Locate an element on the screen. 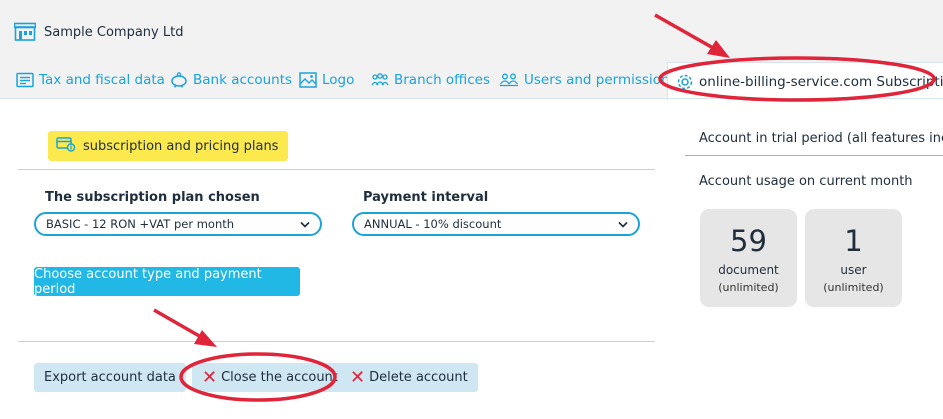  tab-branch-offices: Branch offices is located at coordinates (430, 80).